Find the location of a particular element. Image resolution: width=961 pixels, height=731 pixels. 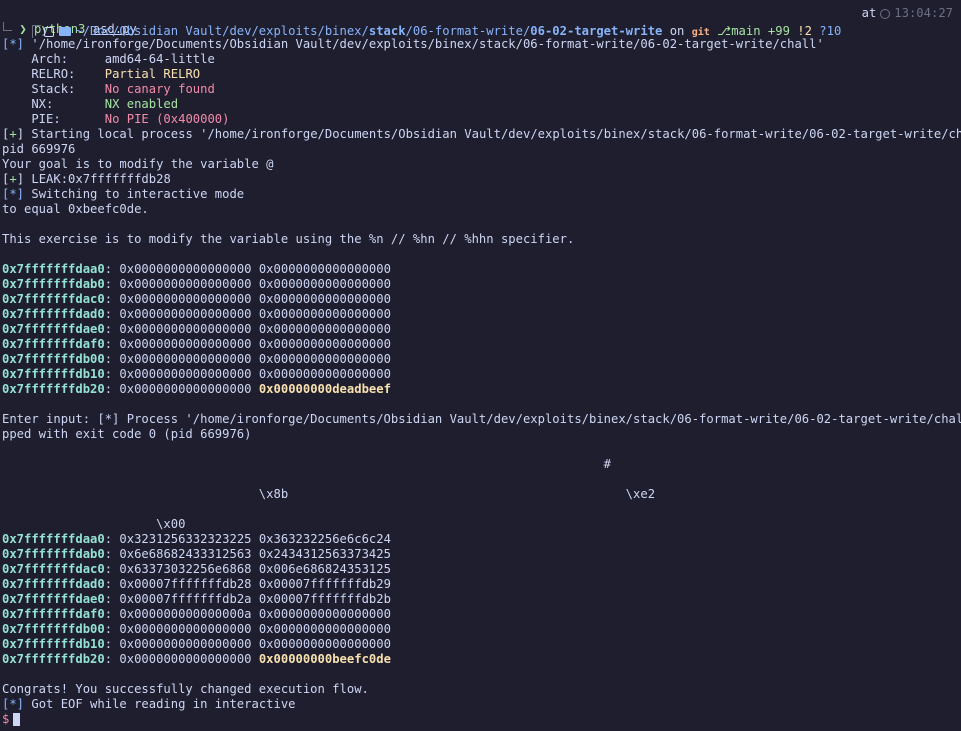

git-ahead: +99 is located at coordinates (778, 31).